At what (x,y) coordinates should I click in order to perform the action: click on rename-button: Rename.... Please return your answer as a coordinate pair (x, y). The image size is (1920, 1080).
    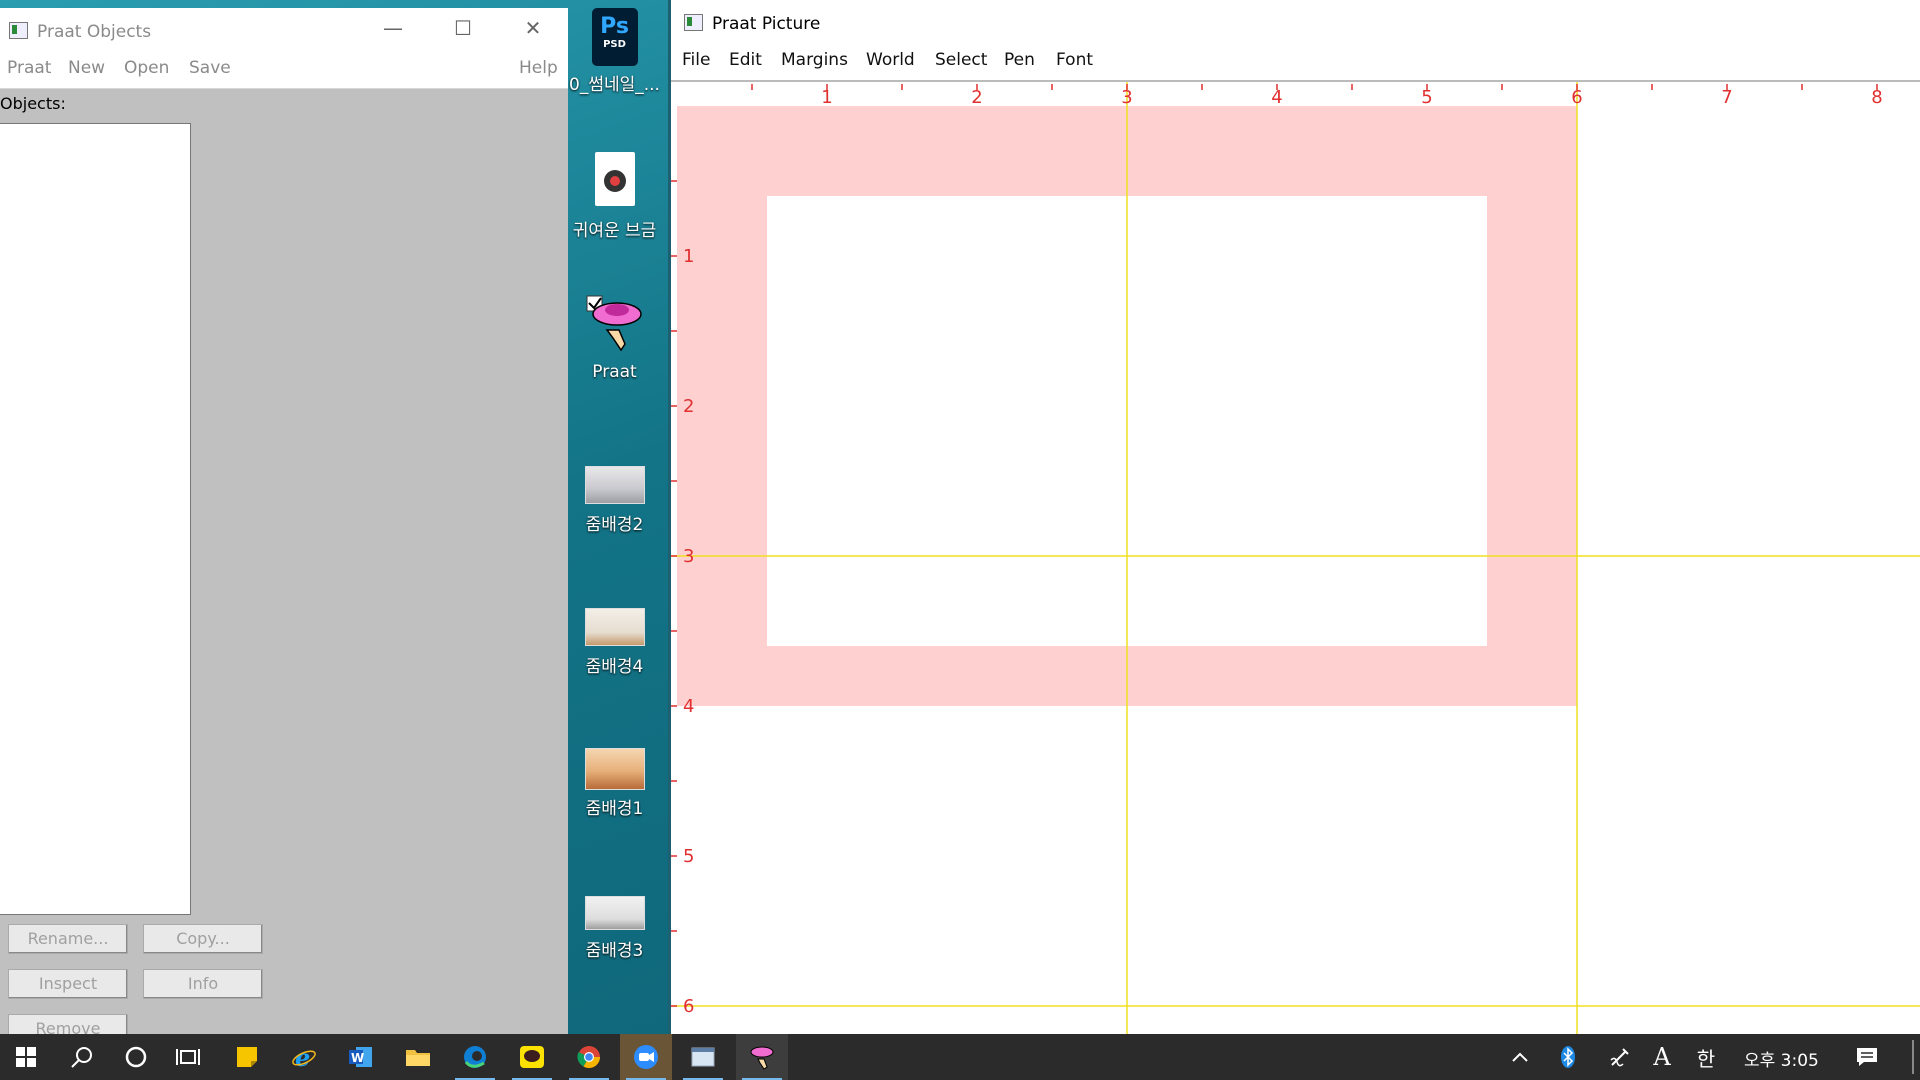
    Looking at the image, I should click on (68, 939).